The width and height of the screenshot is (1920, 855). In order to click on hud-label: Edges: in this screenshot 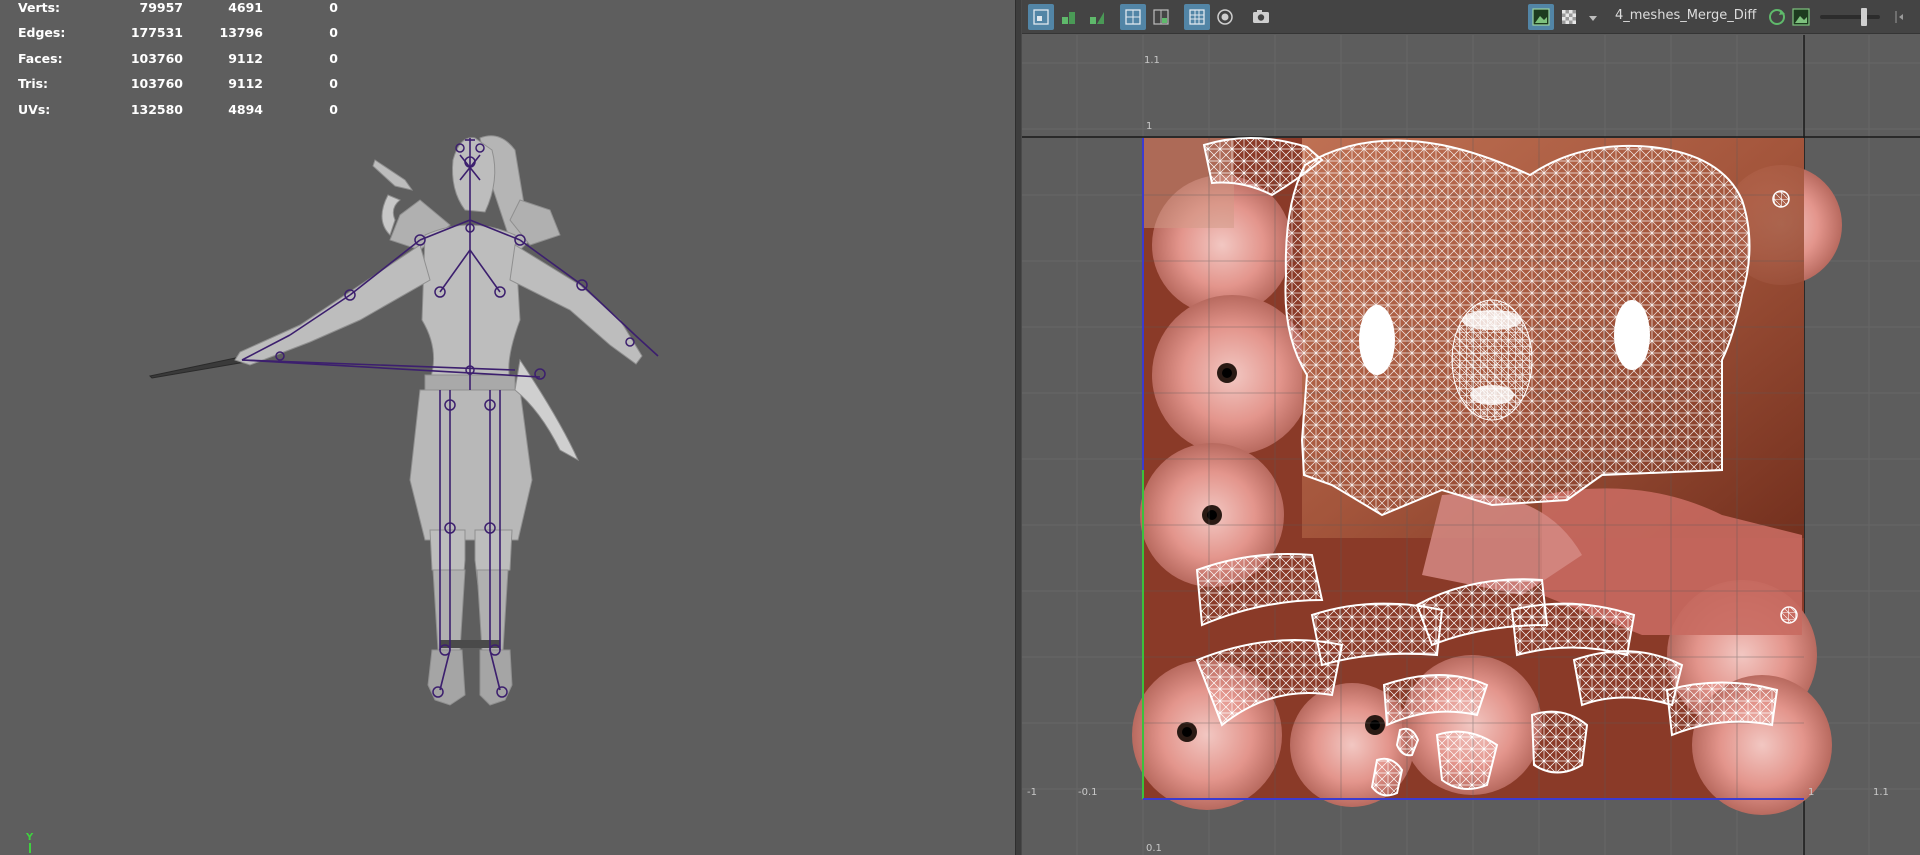, I will do `click(42, 33)`.